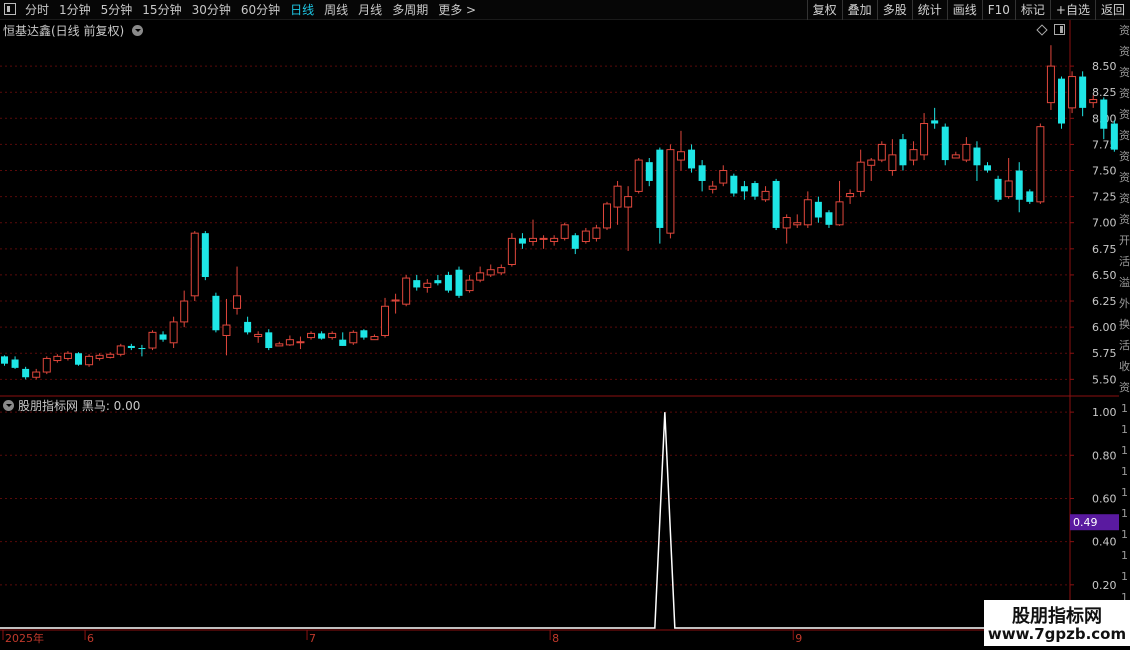 Image resolution: width=1130 pixels, height=650 pixels. What do you see at coordinates (1050, 30) in the screenshot?
I see `chart-window-controls` at bounding box center [1050, 30].